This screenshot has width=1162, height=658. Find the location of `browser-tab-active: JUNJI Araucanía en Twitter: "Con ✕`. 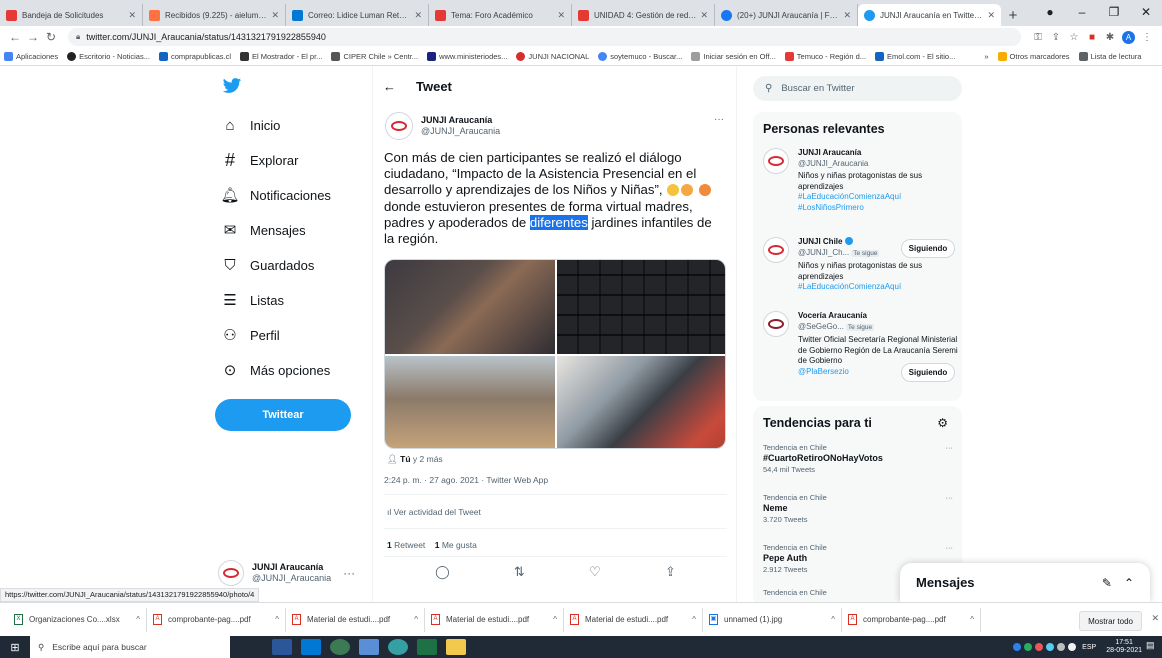

browser-tab-active: JUNJI Araucanía en Twitter: "Con ✕ is located at coordinates (929, 15).